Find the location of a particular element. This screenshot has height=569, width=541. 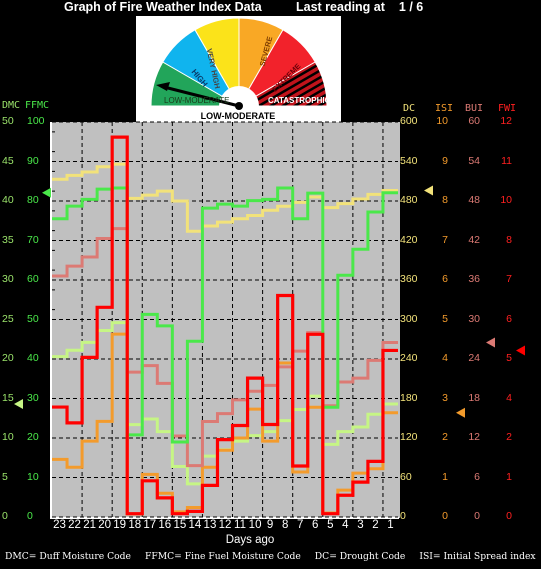

x-tick-label: 18 is located at coordinates (135, 525).